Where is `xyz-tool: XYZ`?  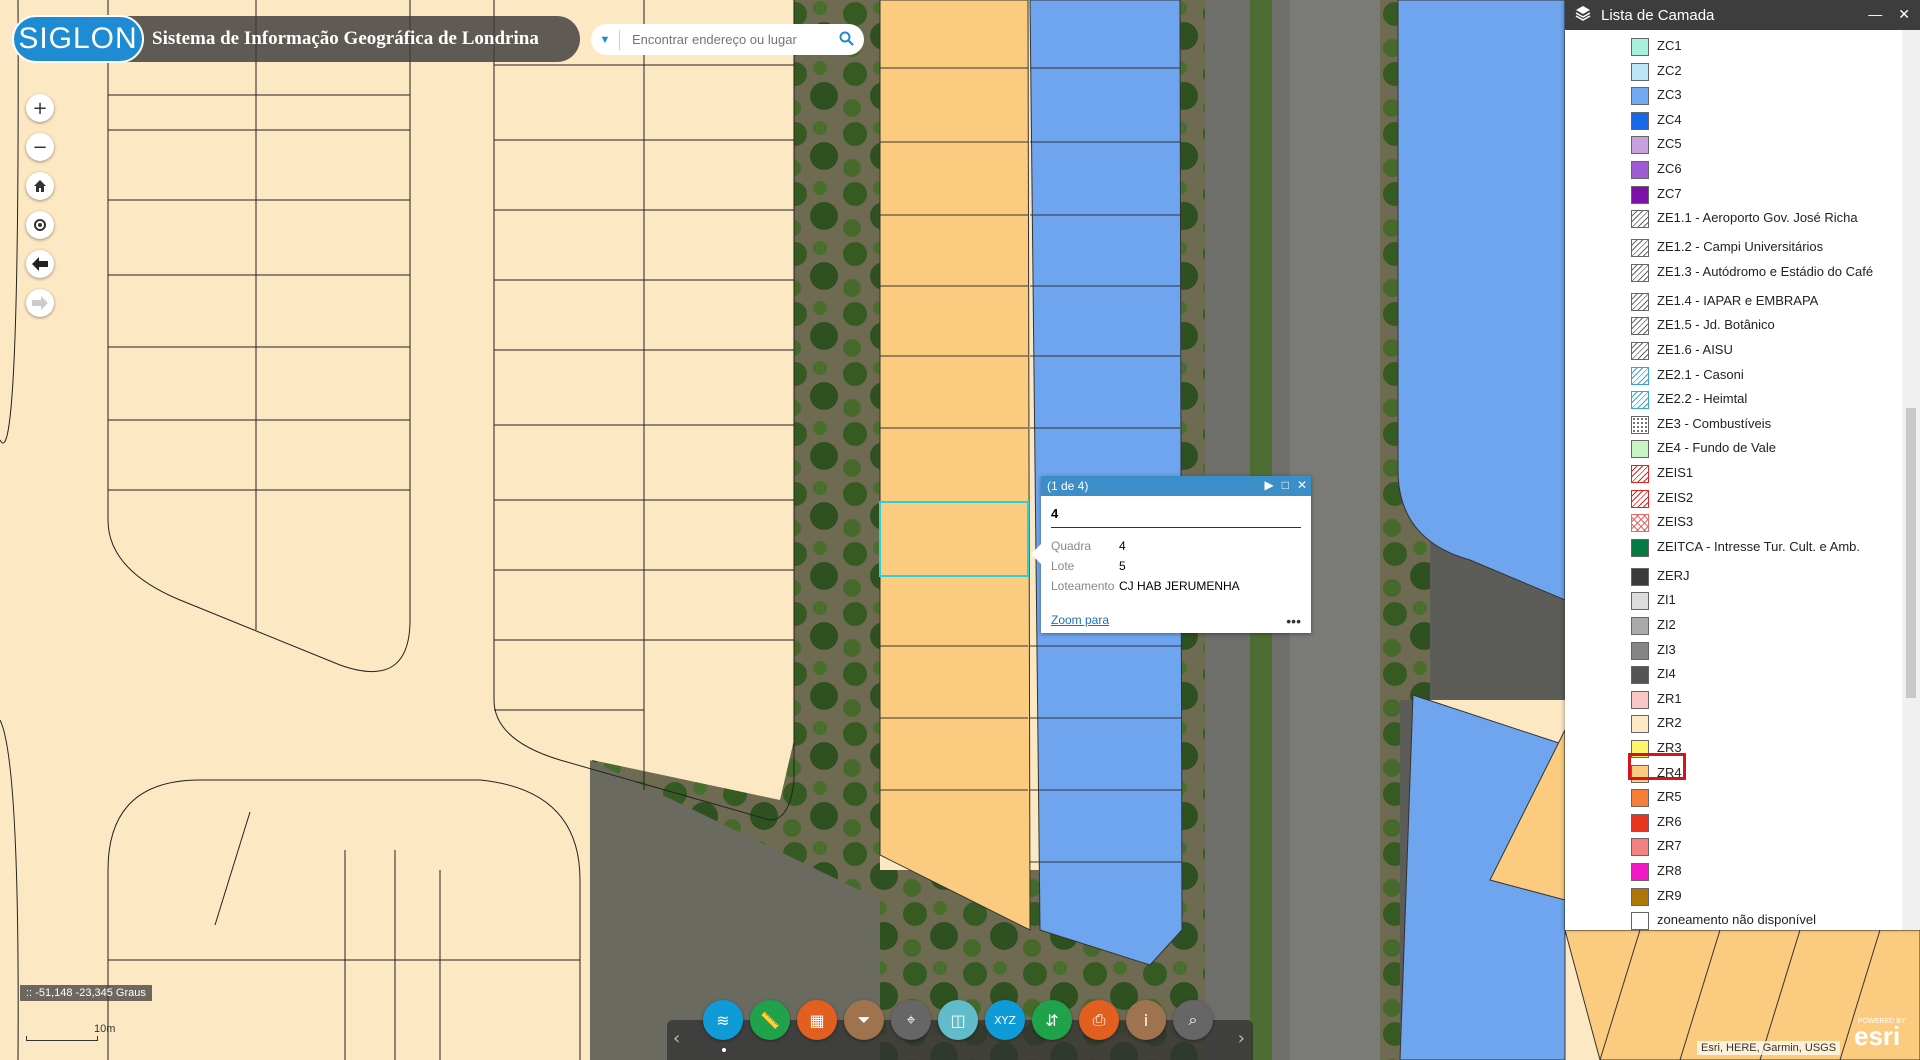
xyz-tool: XYZ is located at coordinates (1005, 1020).